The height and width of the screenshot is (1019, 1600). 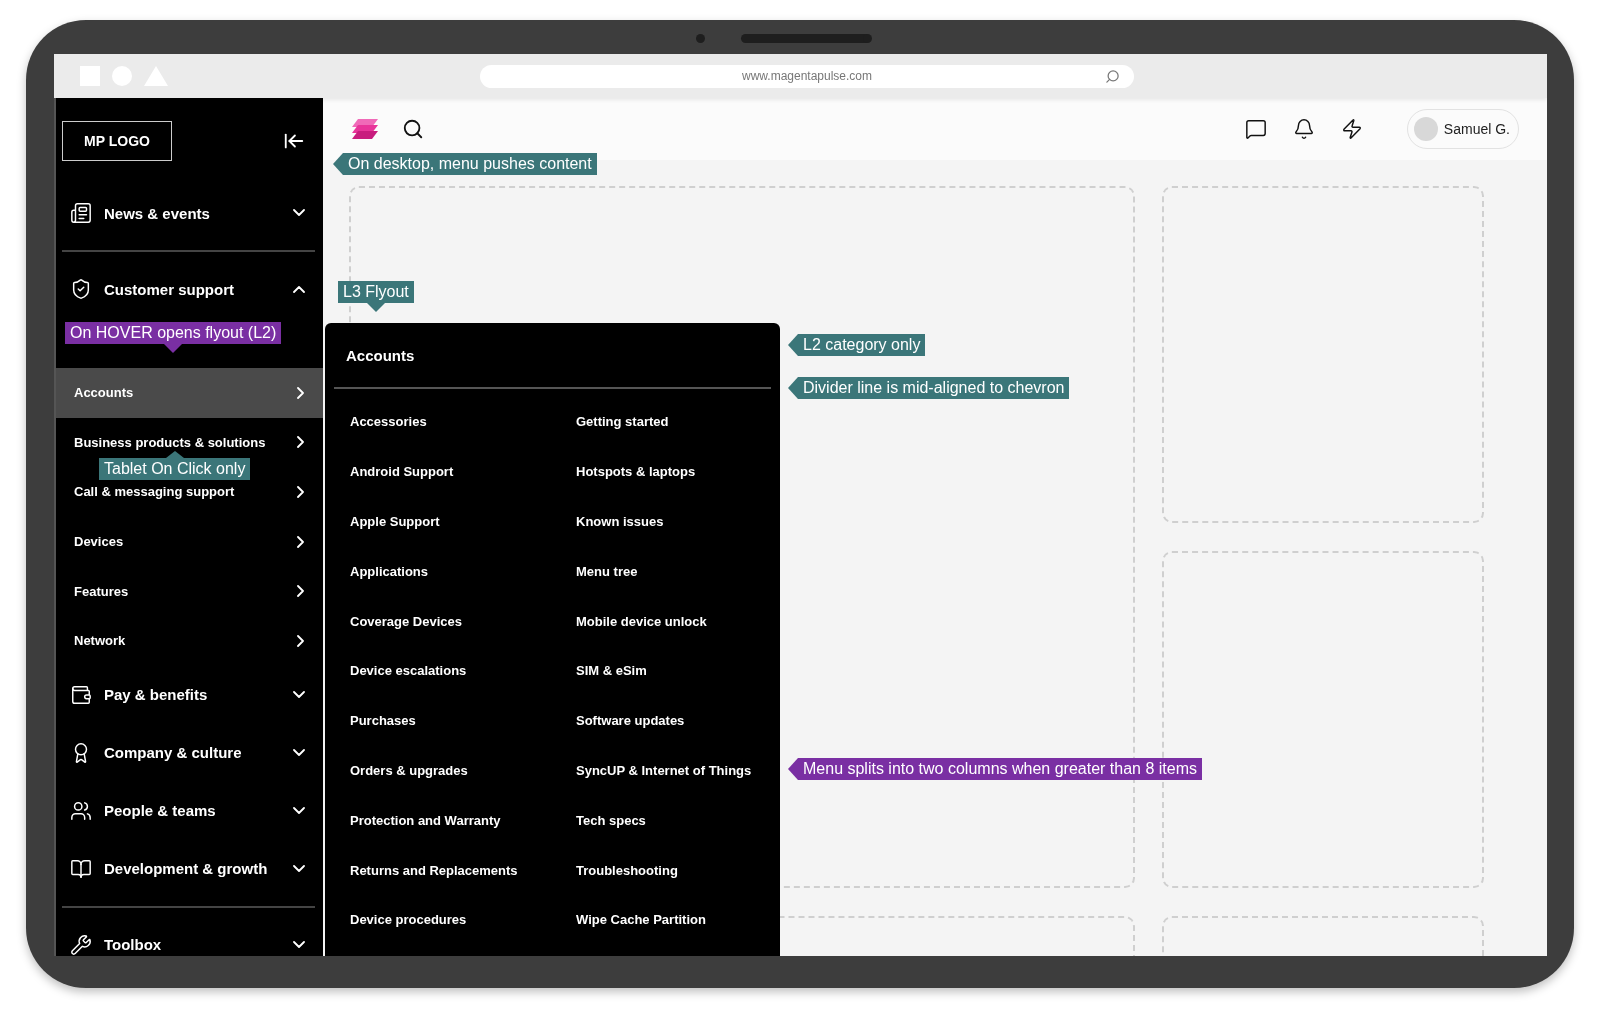 I want to click on nav-item-label: Network, so click(x=100, y=641).